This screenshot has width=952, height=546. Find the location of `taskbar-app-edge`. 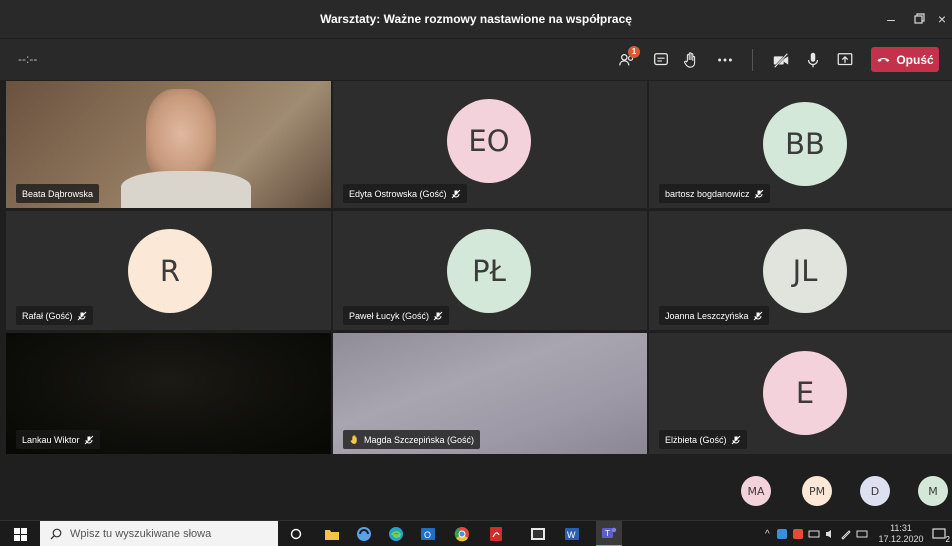

taskbar-app-edge is located at coordinates (396, 534).